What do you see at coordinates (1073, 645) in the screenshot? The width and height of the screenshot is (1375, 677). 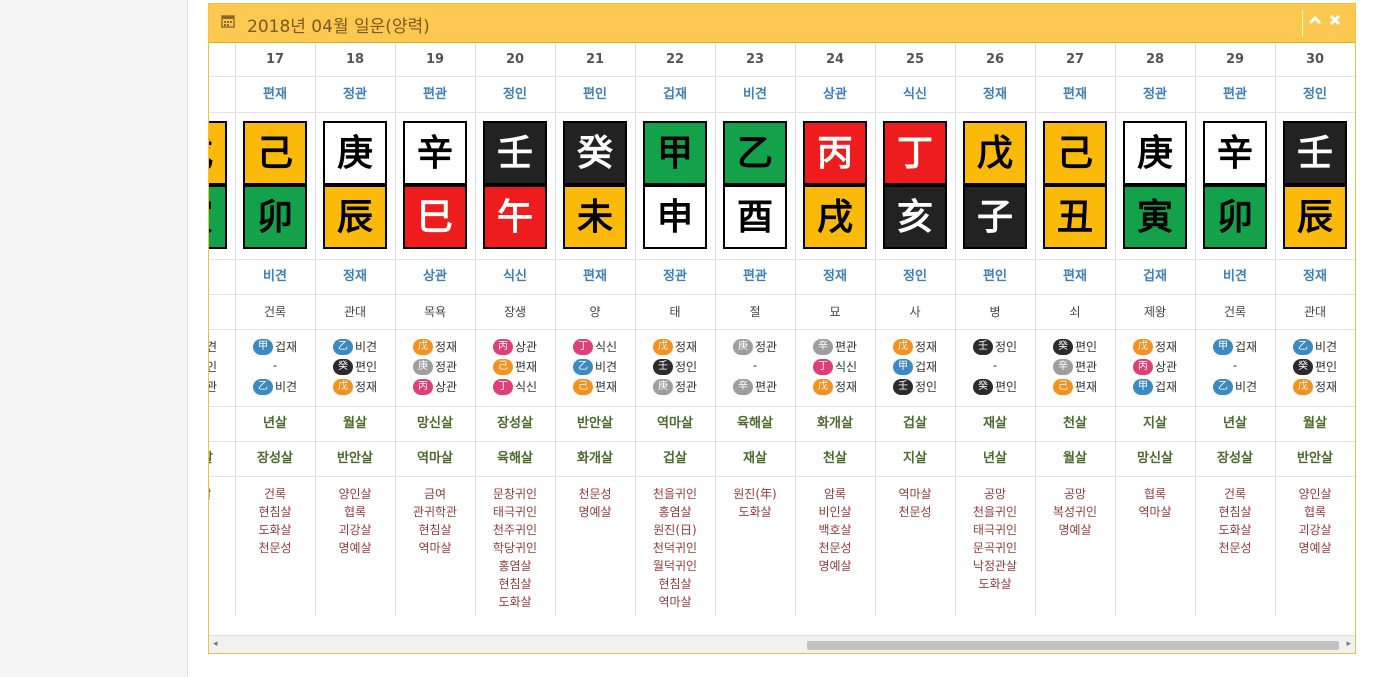 I see `scrollbar-thumb` at bounding box center [1073, 645].